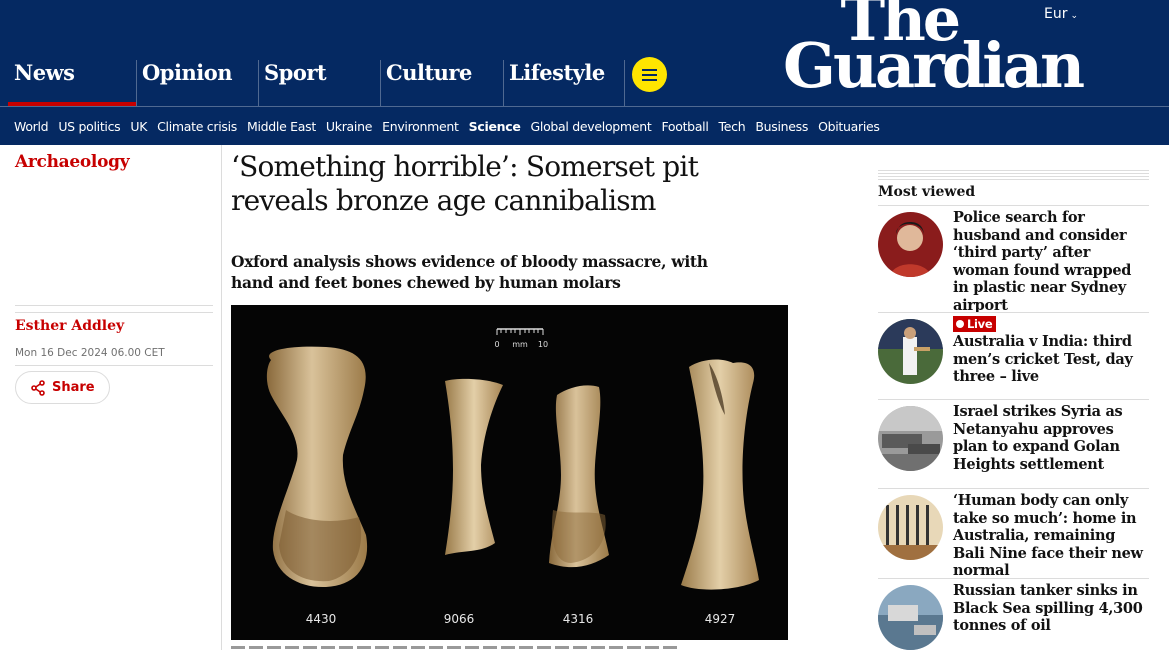  I want to click on pillar-lifestyle: Lifestyle, so click(554, 83).